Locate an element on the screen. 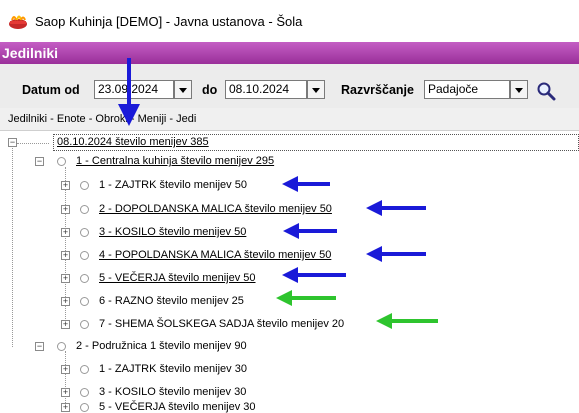 This screenshot has height=413, width=579. app-logo-icon is located at coordinates (18, 22).